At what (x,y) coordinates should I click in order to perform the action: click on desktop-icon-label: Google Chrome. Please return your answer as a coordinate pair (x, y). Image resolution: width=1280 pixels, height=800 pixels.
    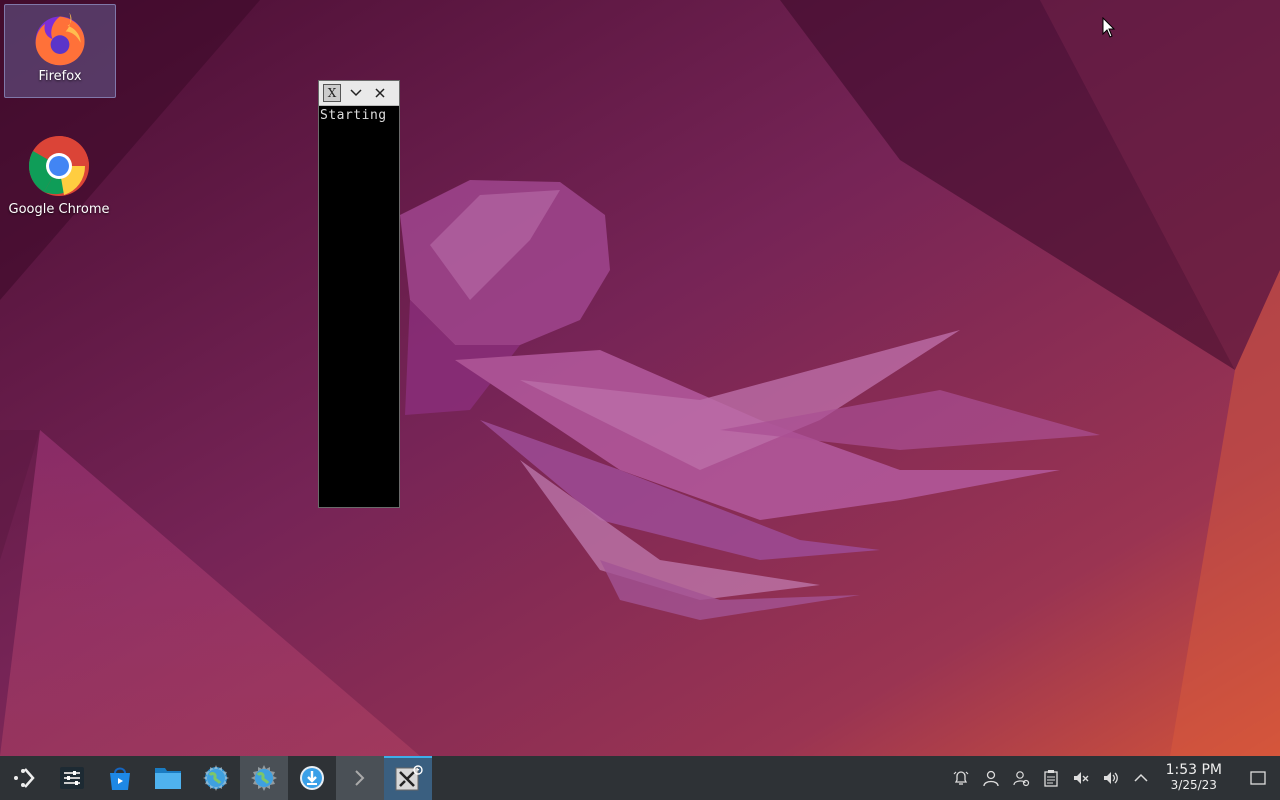
    Looking at the image, I should click on (59, 209).